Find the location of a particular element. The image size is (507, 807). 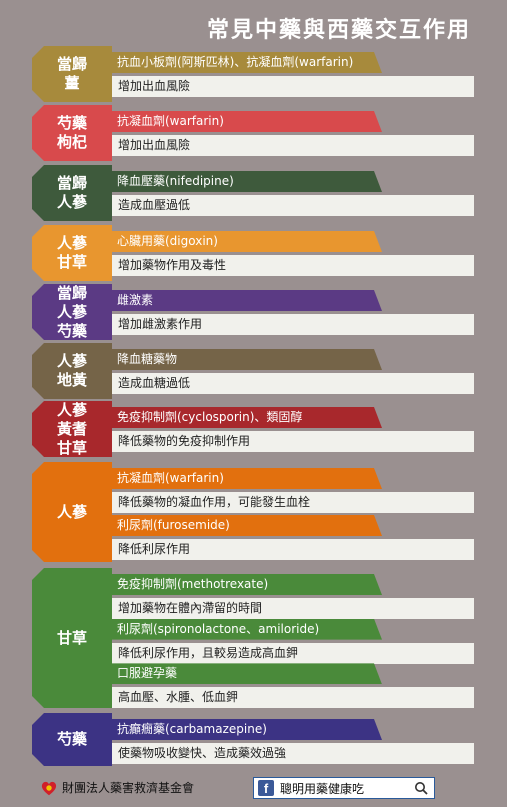

herb-block: 人蔘 地黃 is located at coordinates (72, 371).